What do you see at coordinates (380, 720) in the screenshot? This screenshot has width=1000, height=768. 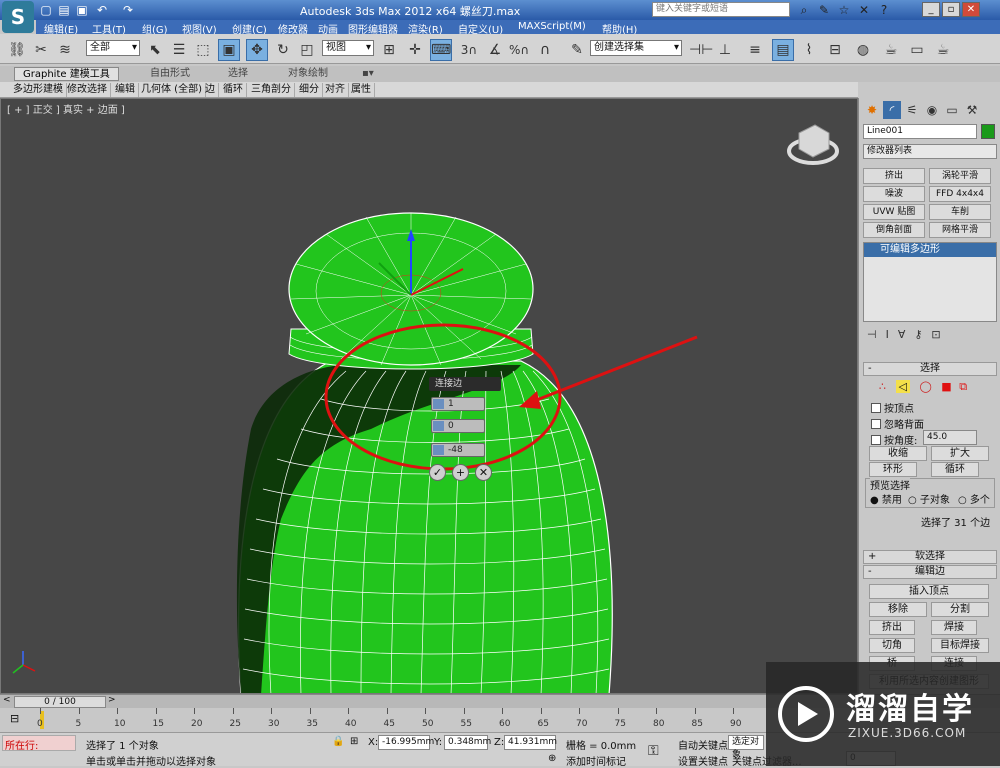 I see `track-bar: ⊟ 0 5 10 15 20 25 30 35 40 45 50 55 60 65 70 75 80 85 90` at bounding box center [380, 720].